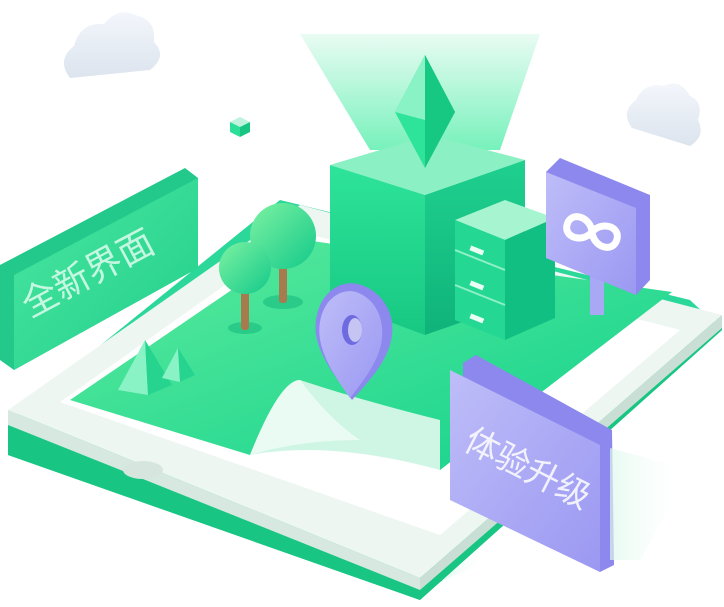 Image resolution: width=724 pixels, height=607 pixels. I want to click on home-button, so click(143, 470).